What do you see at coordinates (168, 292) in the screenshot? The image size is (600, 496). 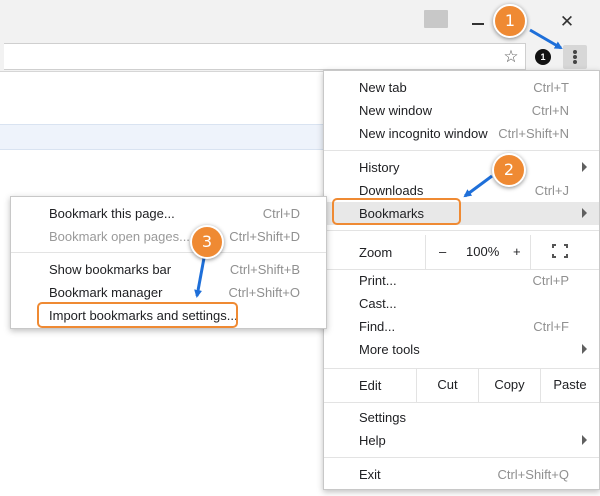 I see `submenu-item-bookmark-manager: Bookmark manager Ctrl+Shift+O` at bounding box center [168, 292].